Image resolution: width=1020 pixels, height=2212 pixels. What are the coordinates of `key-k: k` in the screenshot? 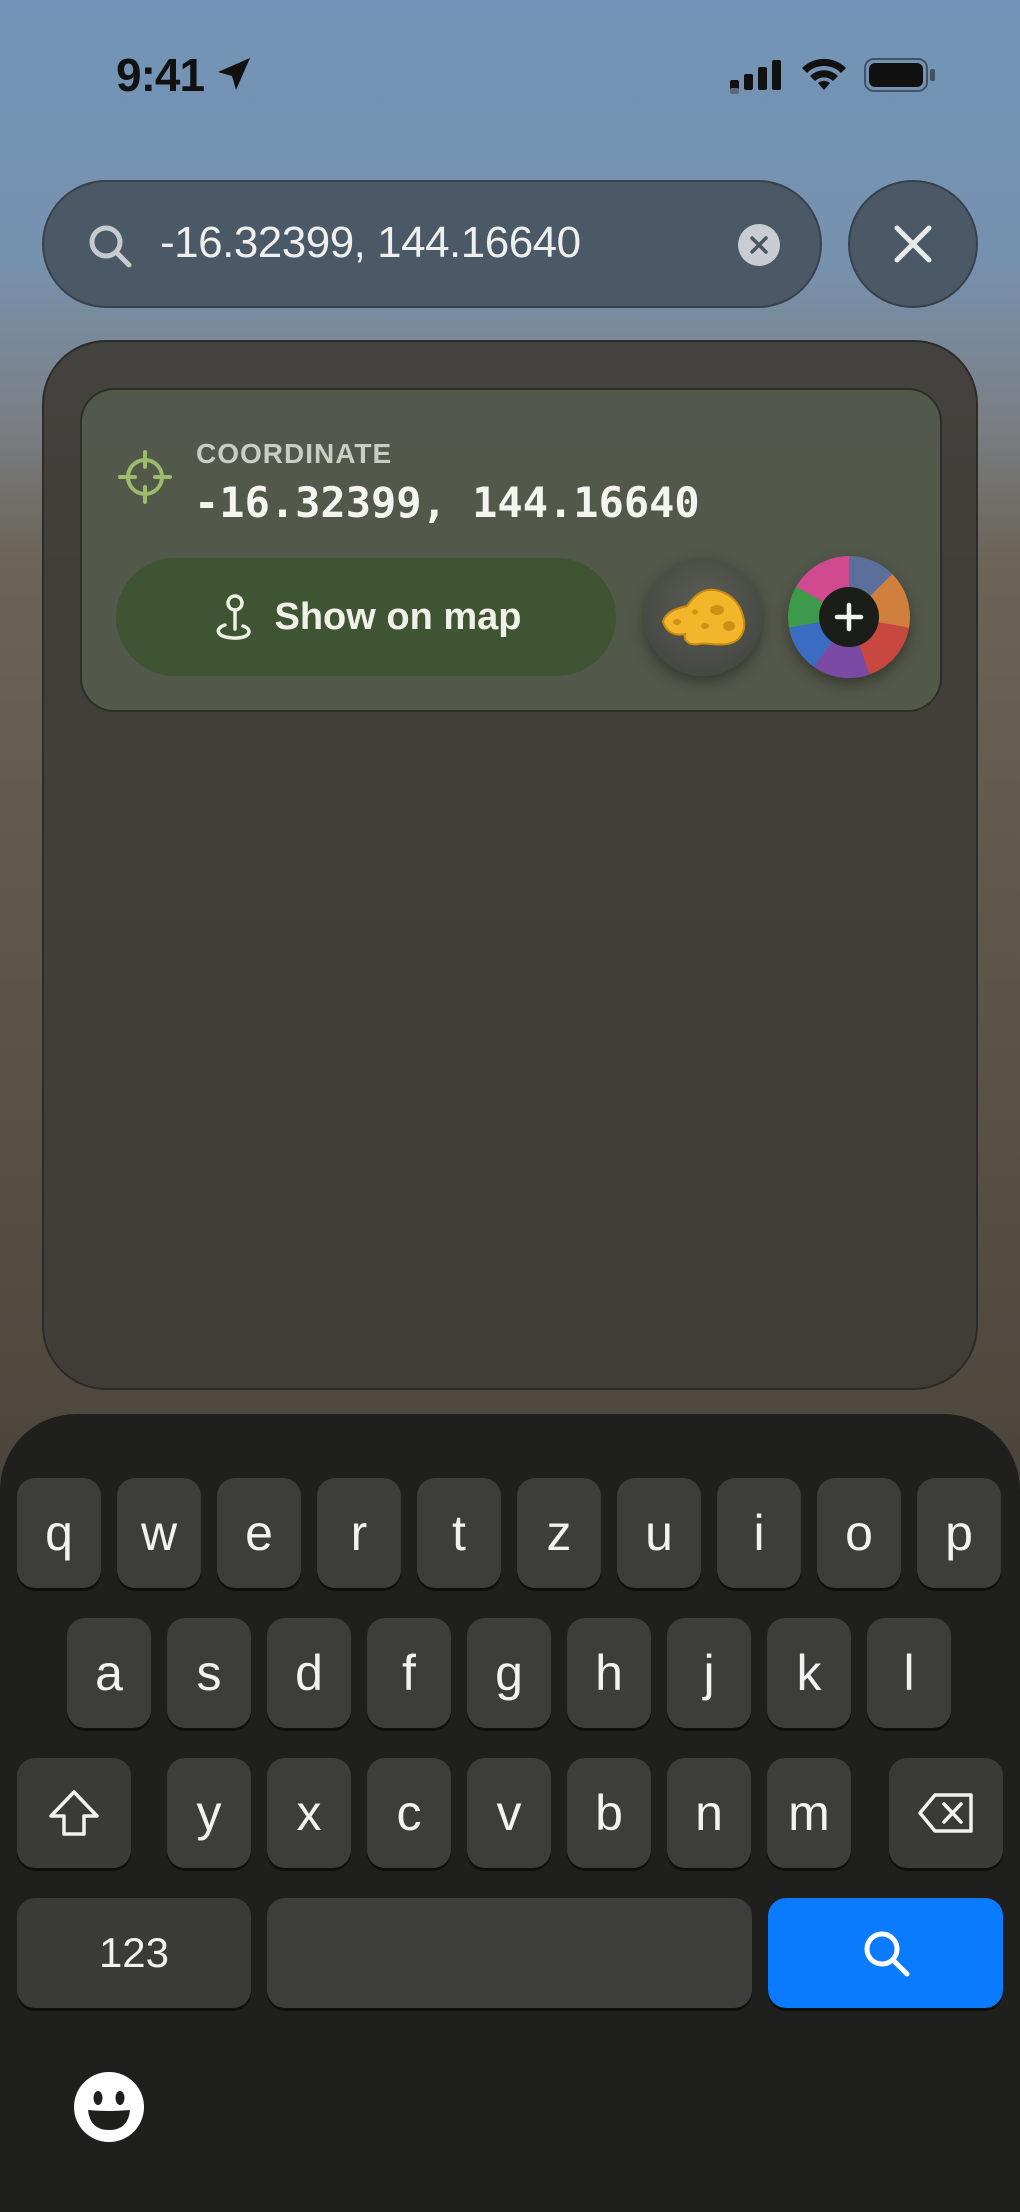 It's located at (809, 1673).